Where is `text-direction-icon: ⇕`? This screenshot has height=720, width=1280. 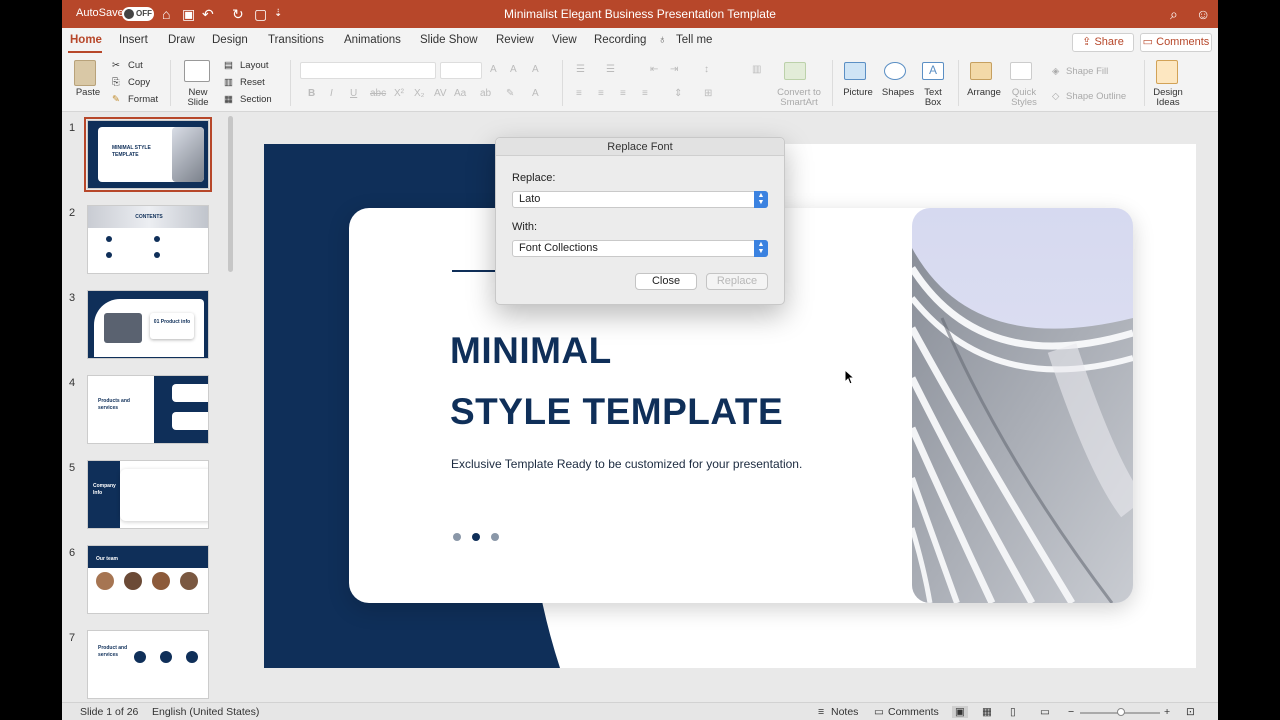 text-direction-icon: ⇕ is located at coordinates (678, 93).